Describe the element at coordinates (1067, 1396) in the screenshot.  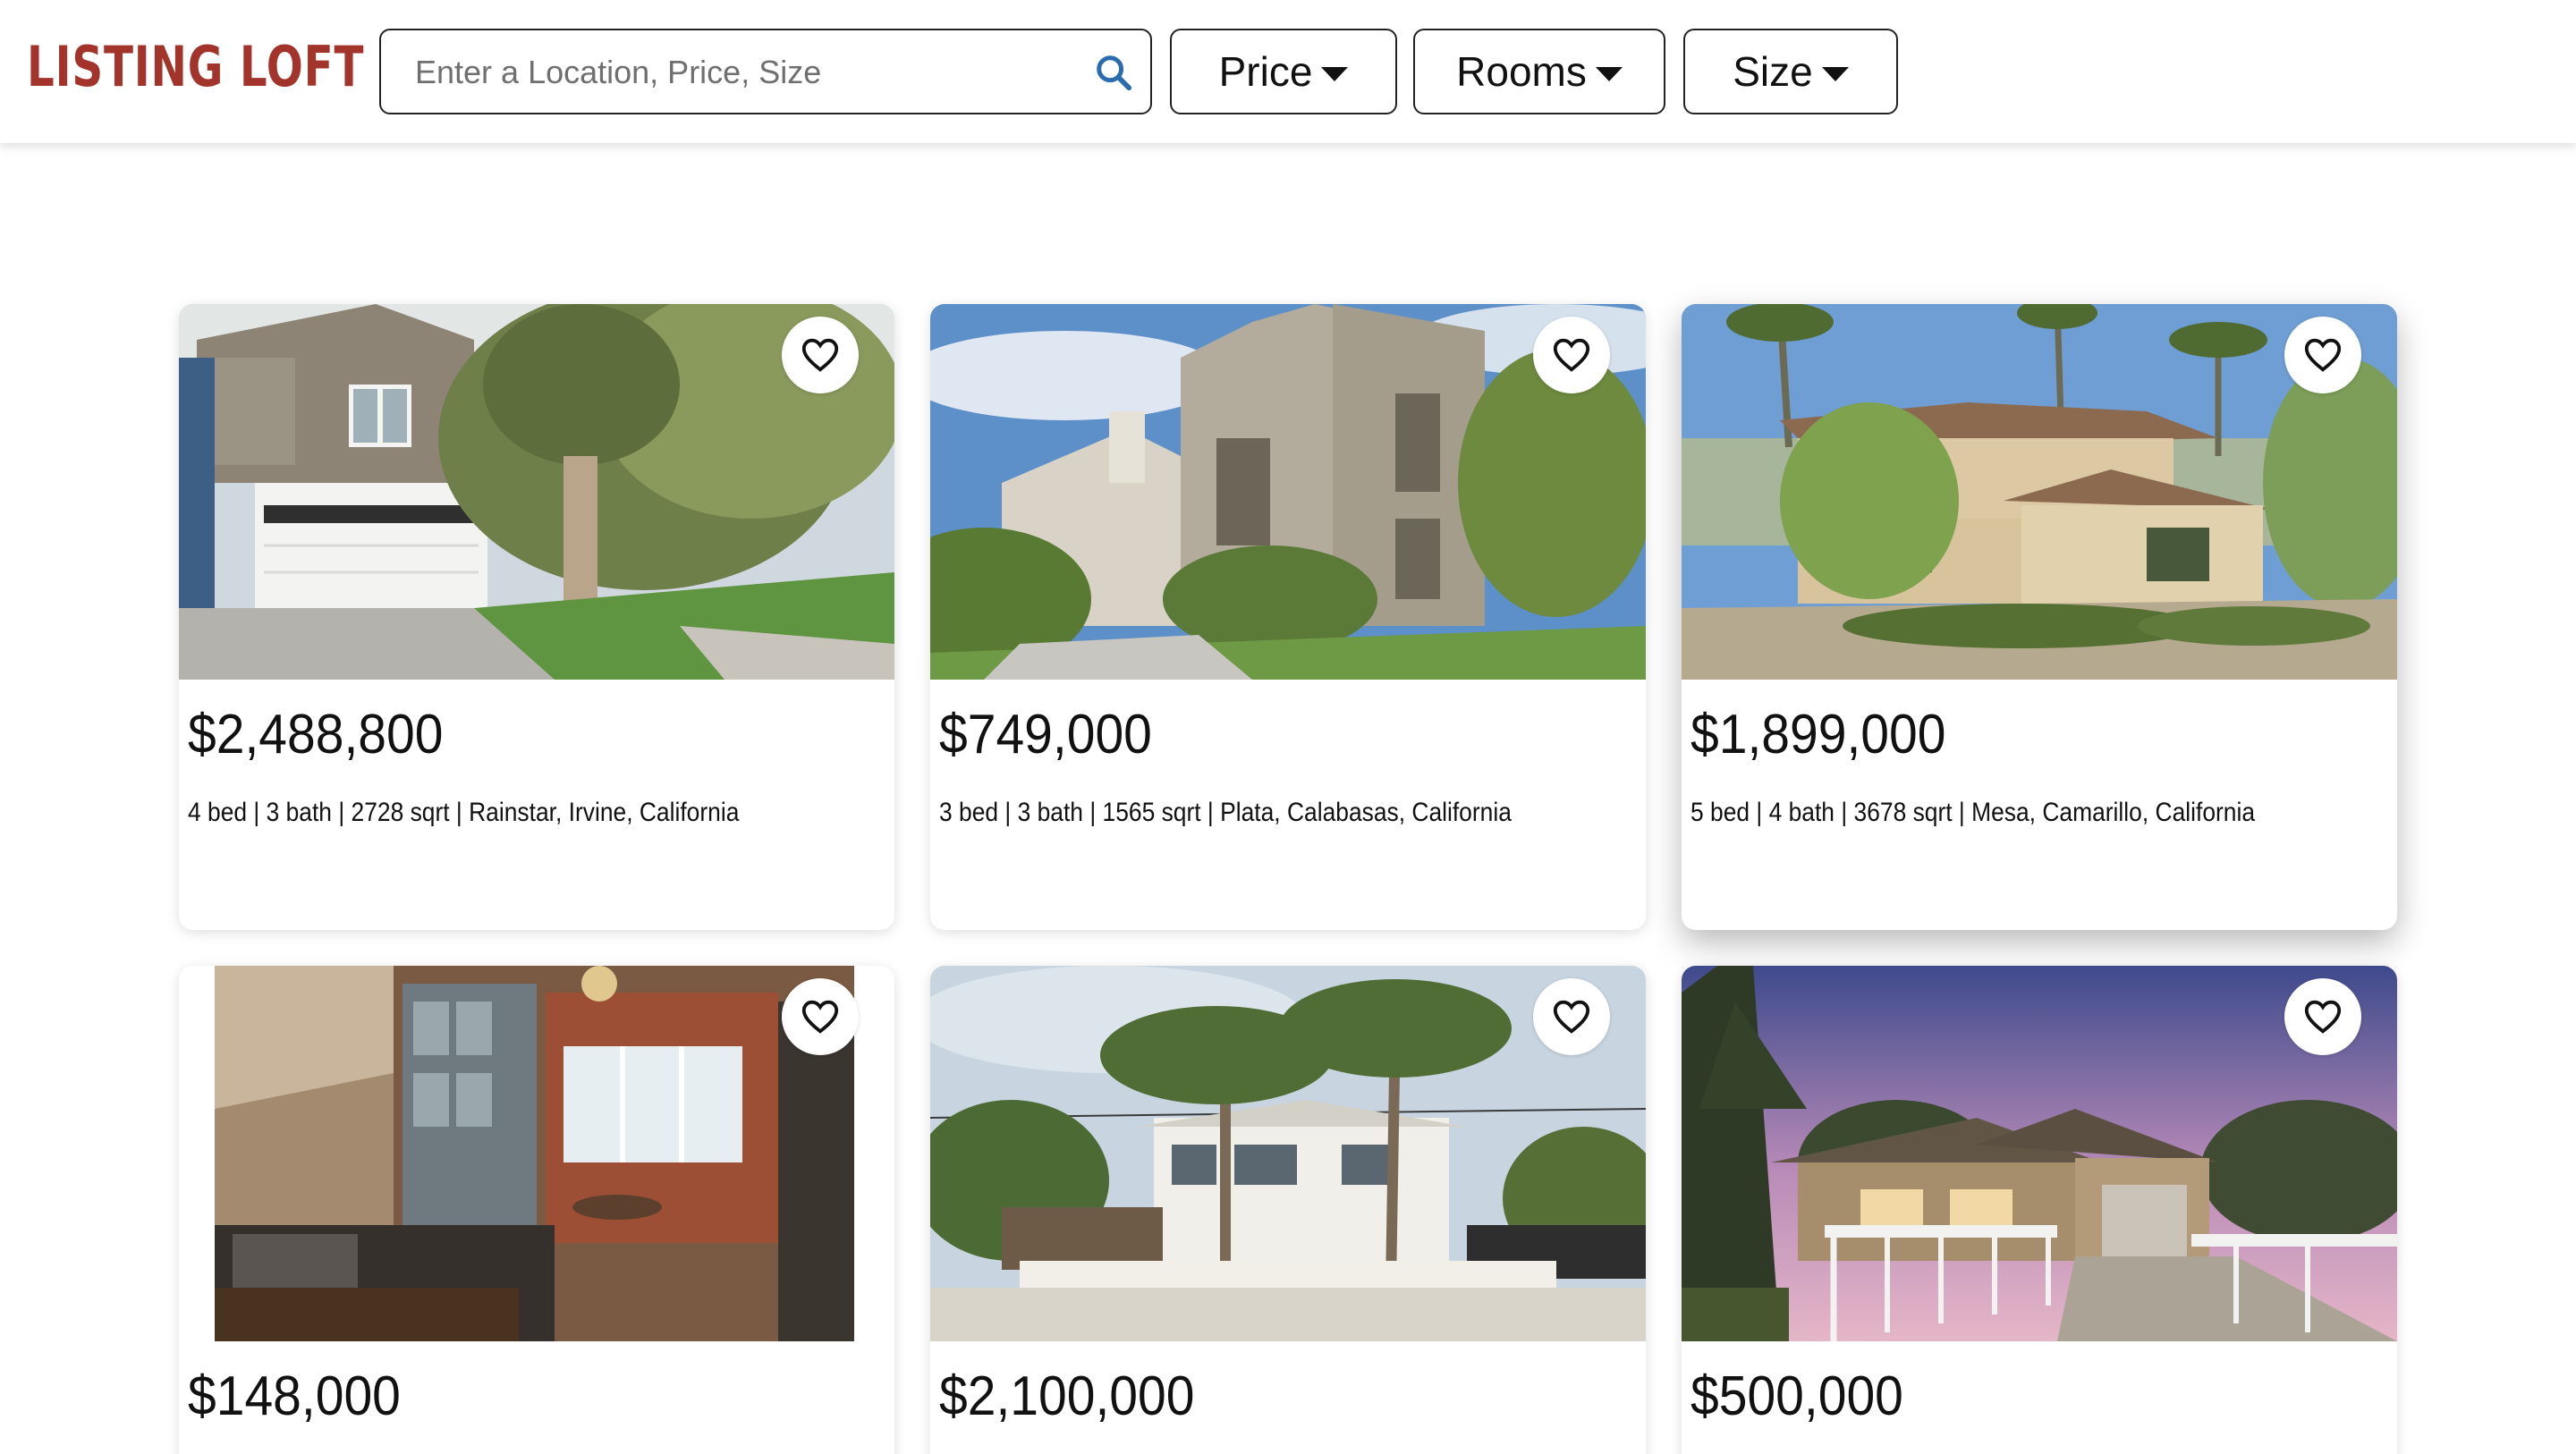
I see `listing-price: $2,100,000` at that location.